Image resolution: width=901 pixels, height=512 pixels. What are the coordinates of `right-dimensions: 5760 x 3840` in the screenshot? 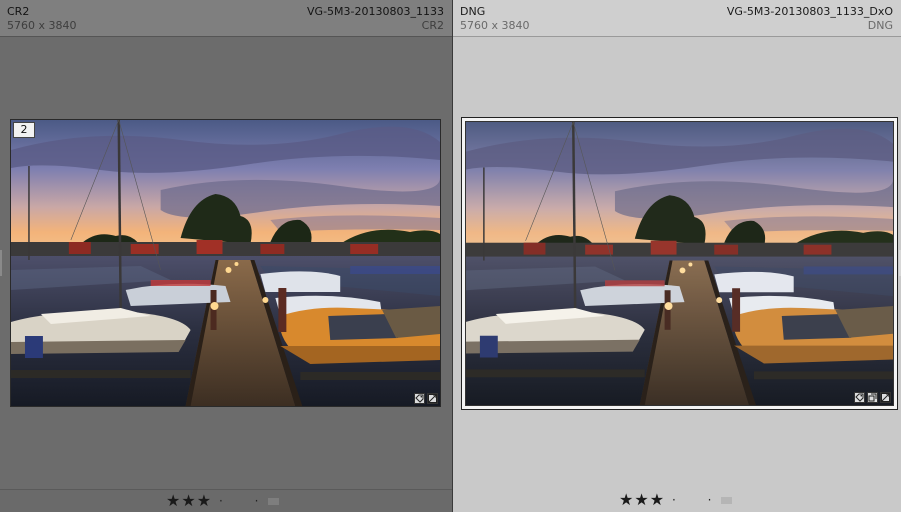 It's located at (495, 25).